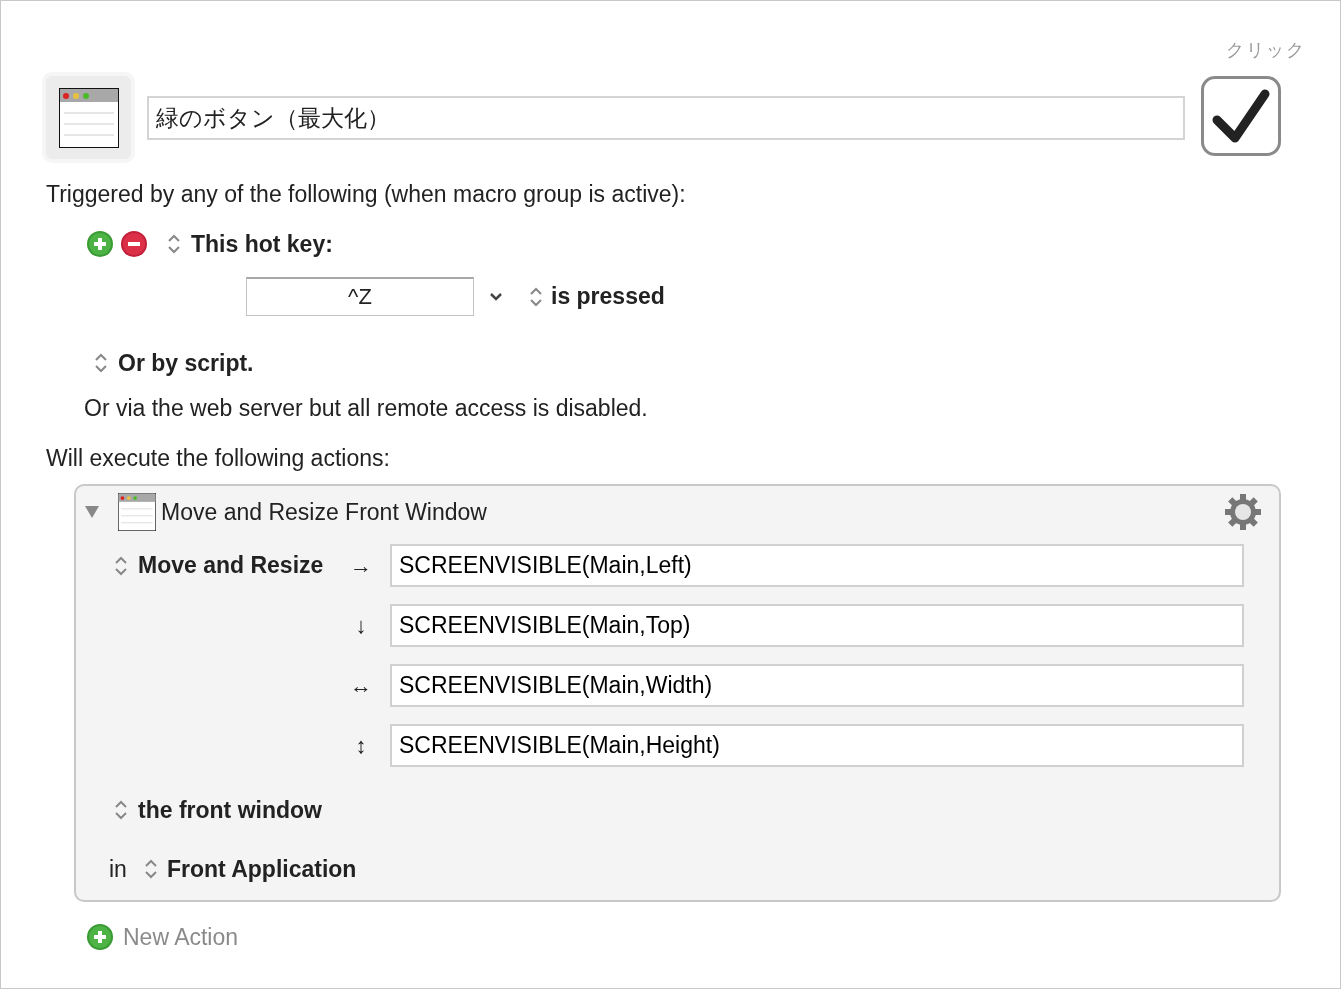 This screenshot has height=989, width=1341. What do you see at coordinates (261, 869) in the screenshot?
I see `application-popup: Front Application` at bounding box center [261, 869].